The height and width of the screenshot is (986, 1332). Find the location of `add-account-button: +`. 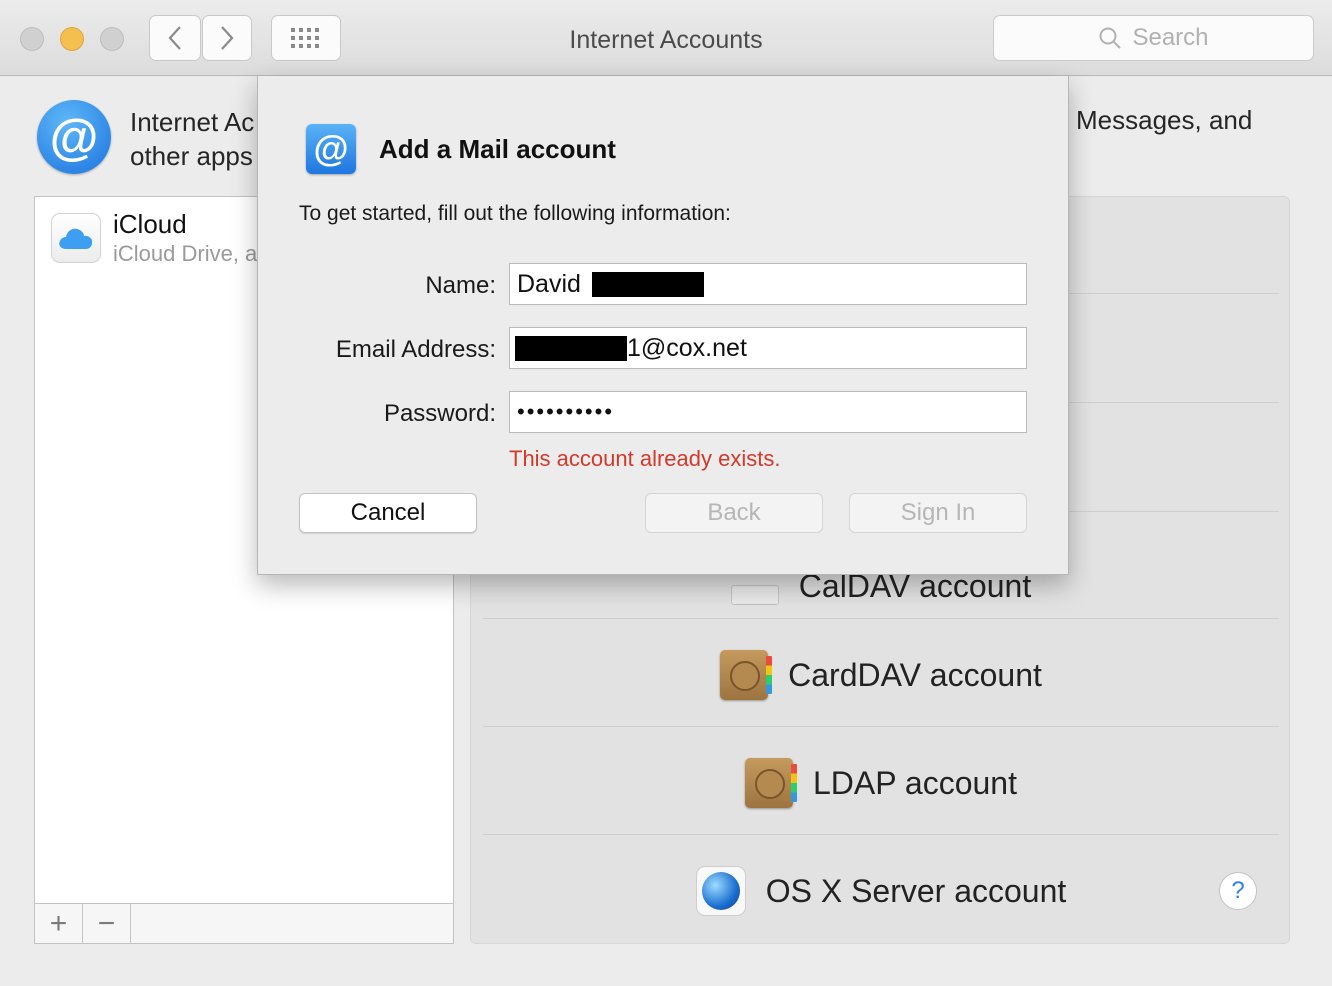

add-account-button: + is located at coordinates (59, 923).